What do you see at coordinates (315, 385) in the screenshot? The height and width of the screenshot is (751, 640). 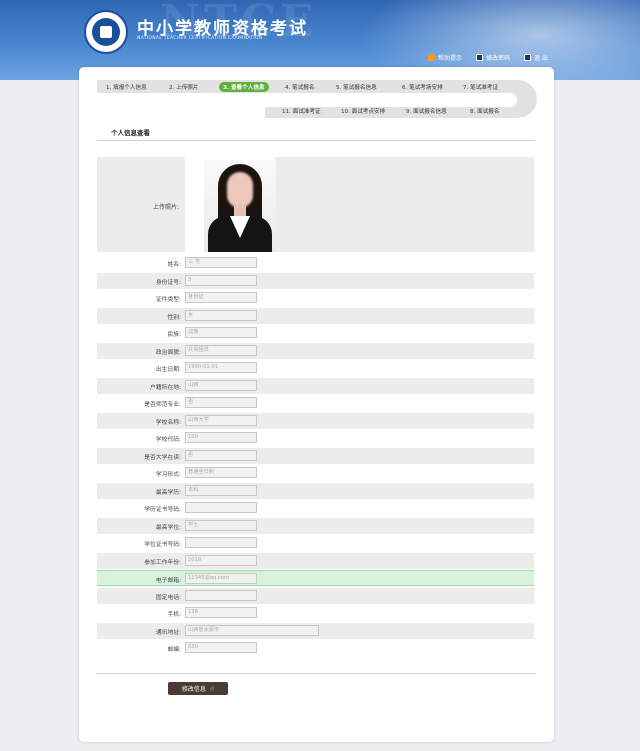 I see `form-row: 户籍所在地: 山西` at bounding box center [315, 385].